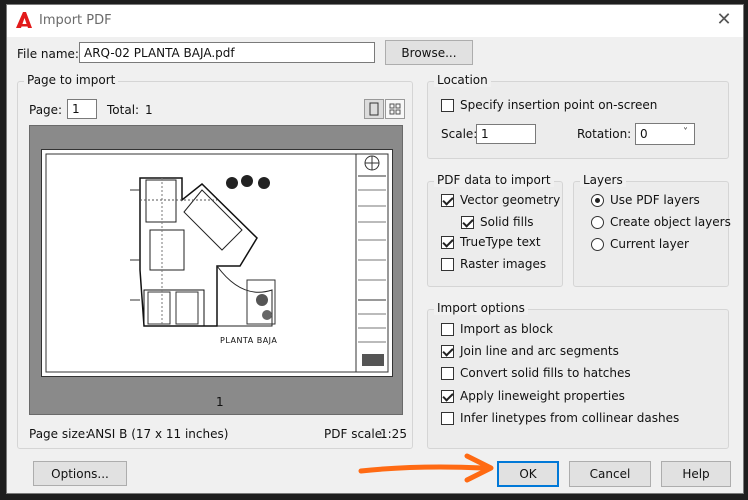 The width and height of the screenshot is (748, 500). I want to click on cancel-button: Cancel, so click(610, 474).